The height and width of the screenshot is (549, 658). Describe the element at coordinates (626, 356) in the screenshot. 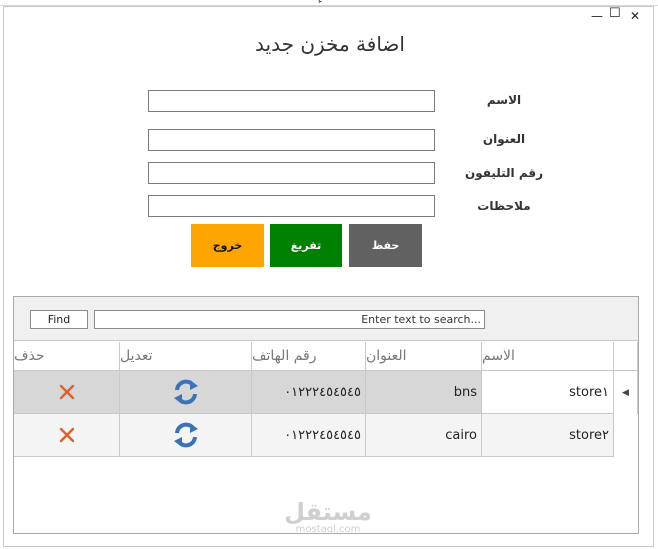

I see `row-header-corner` at that location.